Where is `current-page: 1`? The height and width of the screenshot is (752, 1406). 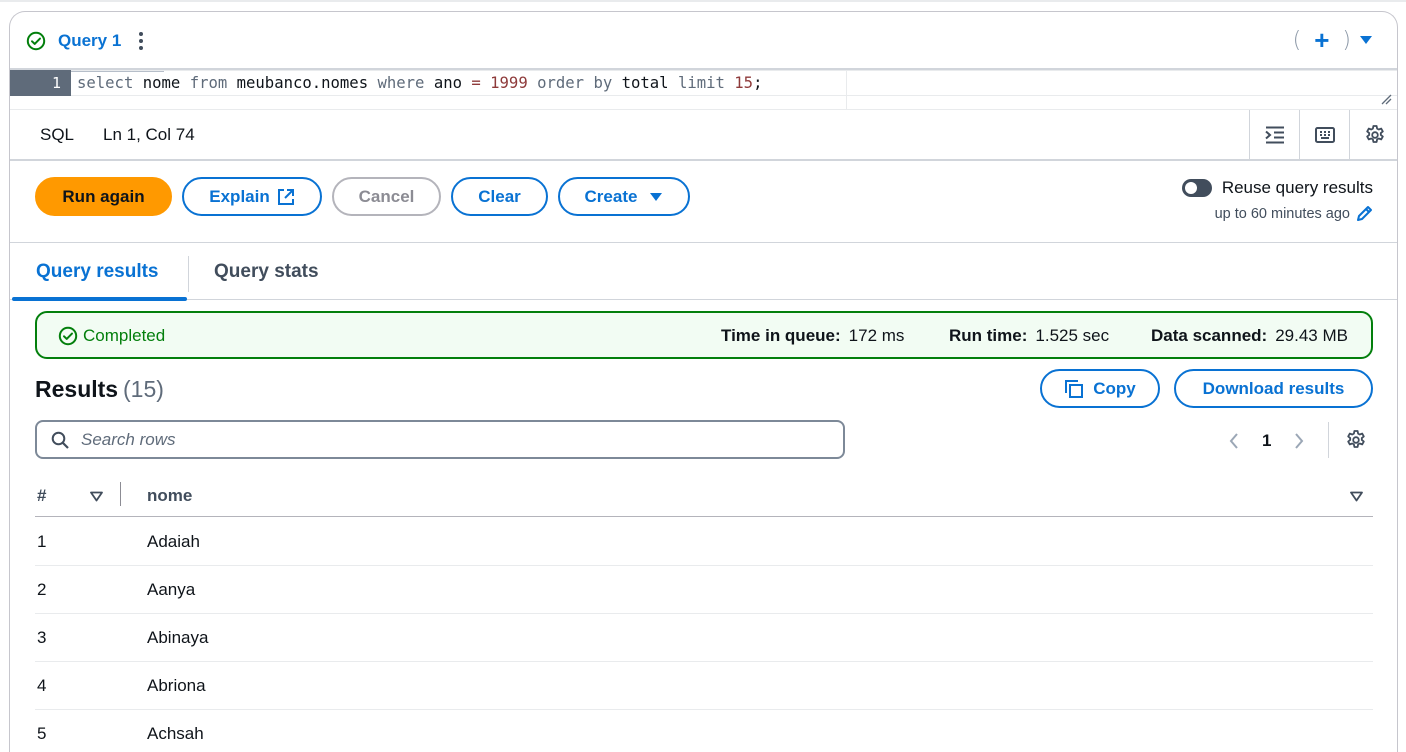 current-page: 1 is located at coordinates (1266, 441).